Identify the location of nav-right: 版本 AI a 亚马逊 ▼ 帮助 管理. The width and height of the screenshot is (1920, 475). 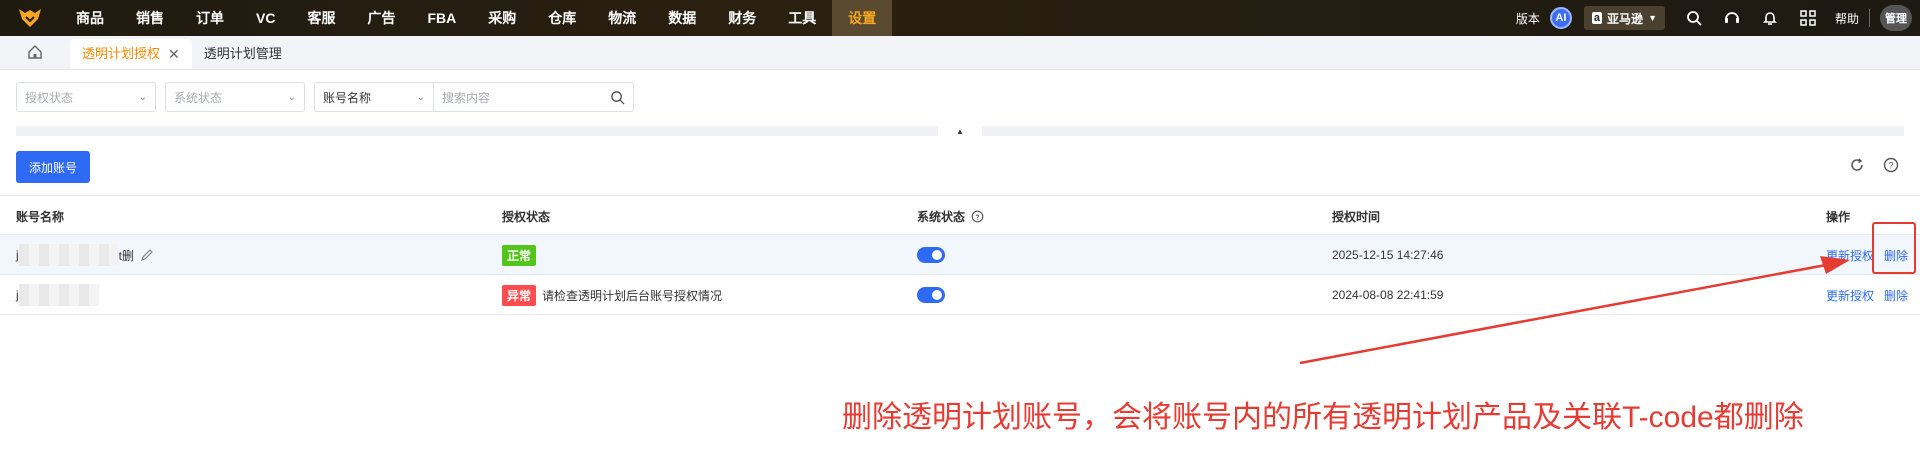
(1718, 18).